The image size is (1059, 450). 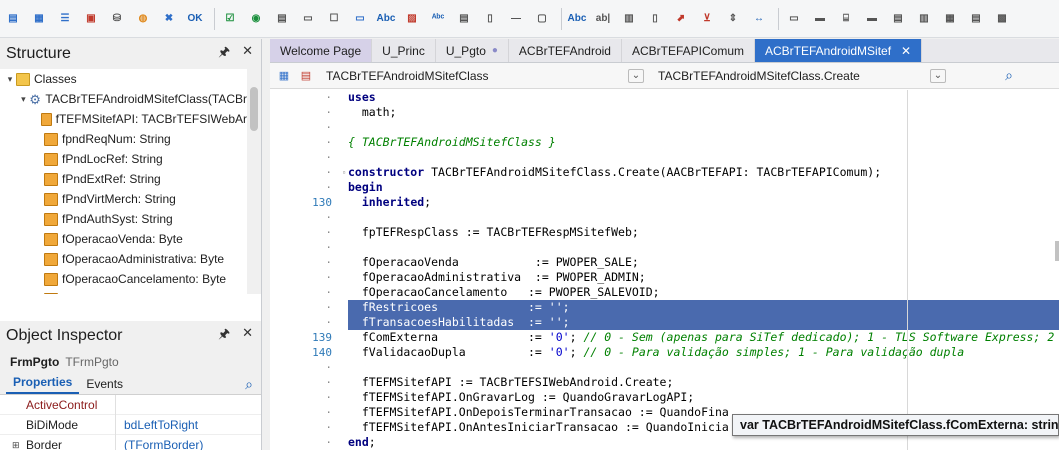 I want to click on method-combobox: TACBrTEFAndroidMSitefClass.Create ⌄, so click(x=802, y=75).